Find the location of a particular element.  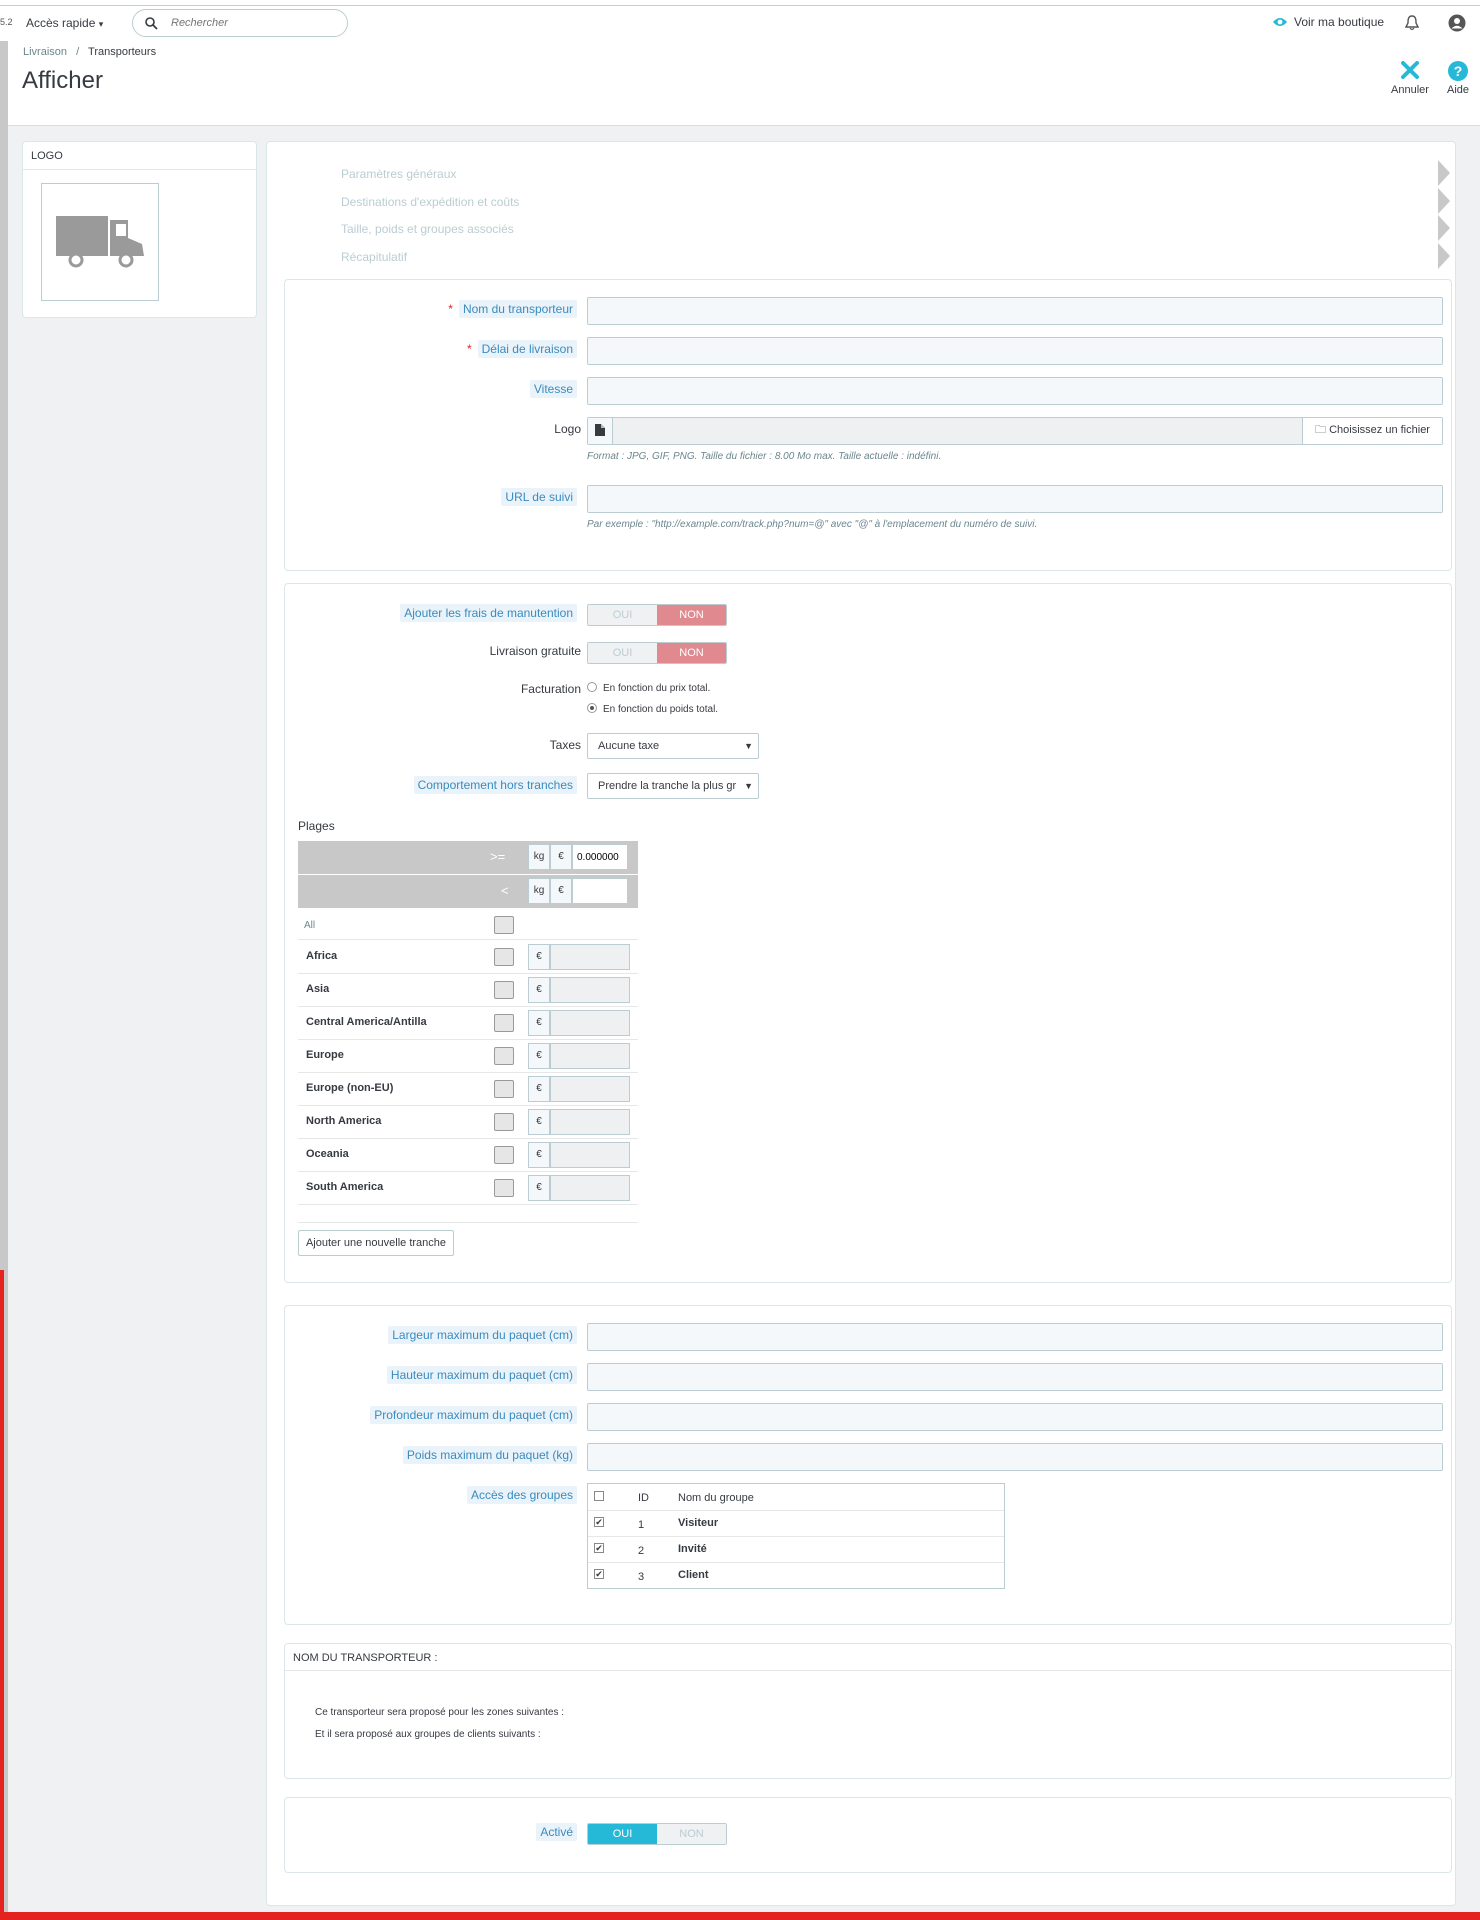

max-weight-label-text: Poids maximum du paquet (kg) is located at coordinates (489, 1455).